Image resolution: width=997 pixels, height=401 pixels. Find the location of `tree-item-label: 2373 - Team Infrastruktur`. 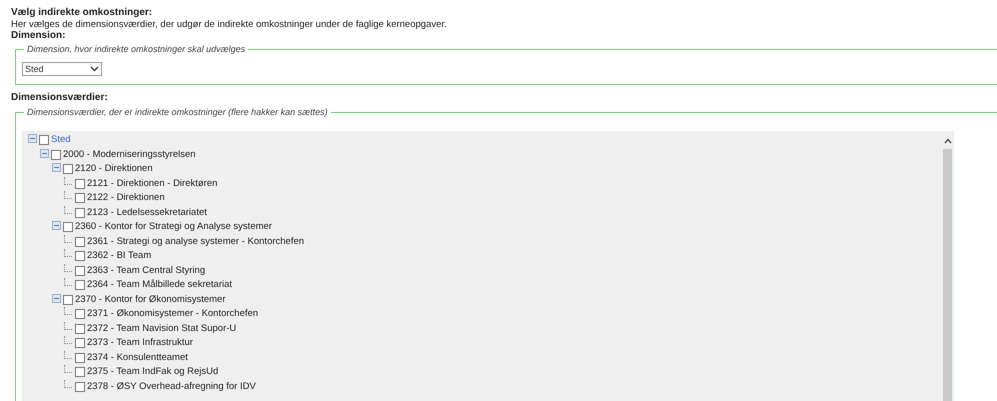

tree-item-label: 2373 - Team Infrastruktur is located at coordinates (140, 343).